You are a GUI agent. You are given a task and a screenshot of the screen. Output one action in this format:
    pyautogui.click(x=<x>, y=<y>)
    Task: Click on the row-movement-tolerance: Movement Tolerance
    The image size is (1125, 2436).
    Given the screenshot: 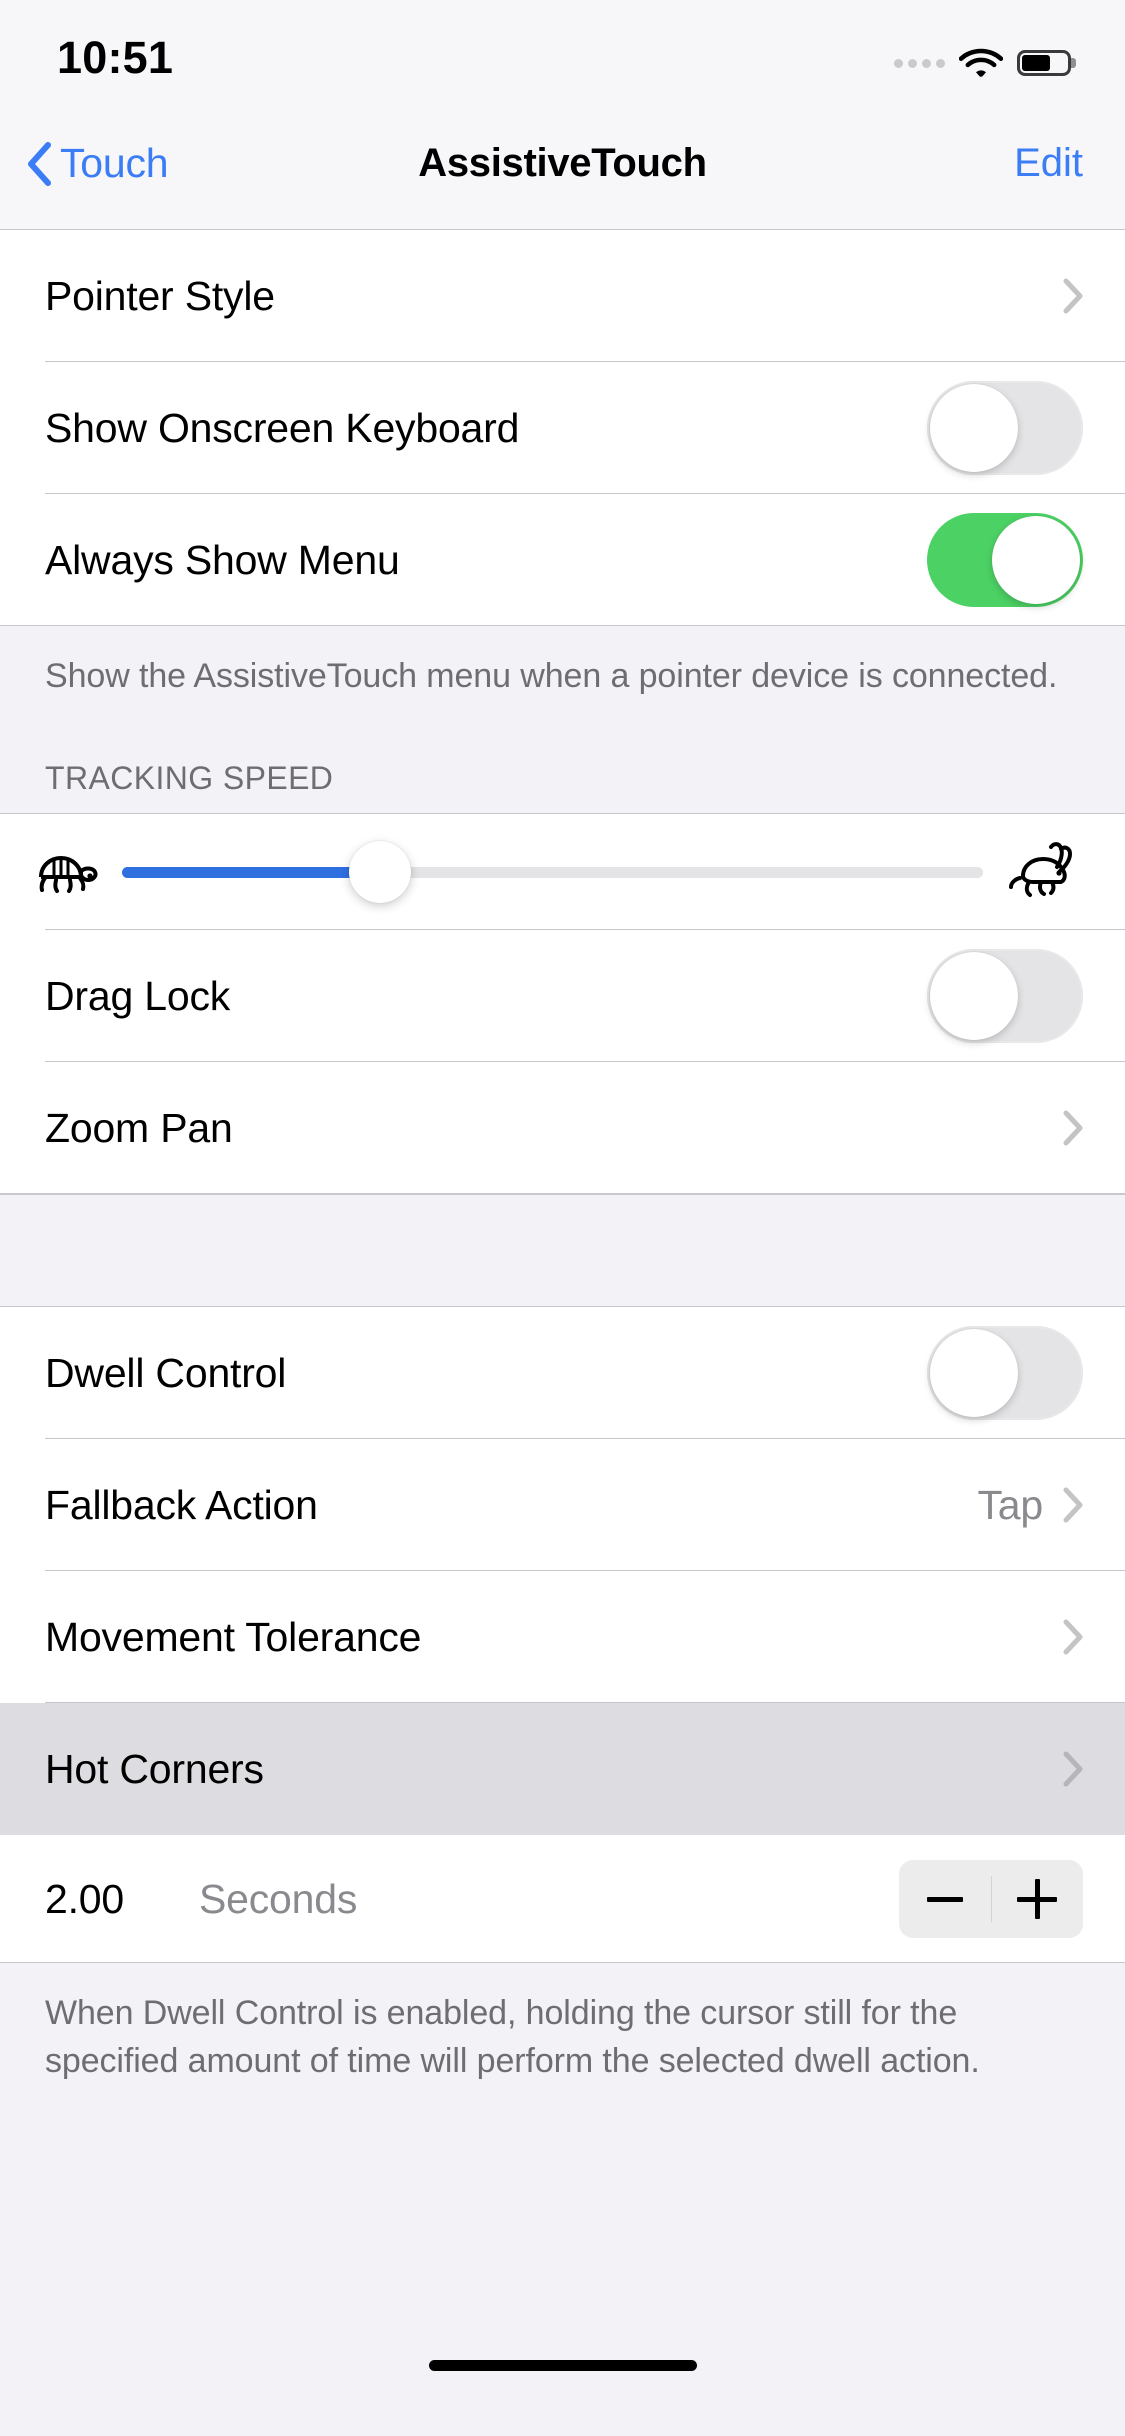 What is the action you would take?
    pyautogui.click(x=562, y=1637)
    